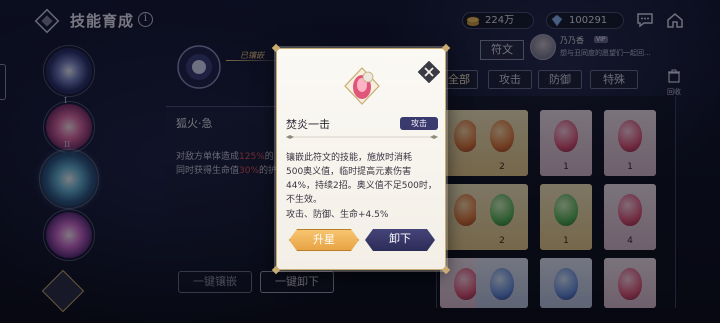 Image resolution: width=720 pixels, height=323 pixels. I want to click on rune-type-badge: 攻击, so click(419, 123).